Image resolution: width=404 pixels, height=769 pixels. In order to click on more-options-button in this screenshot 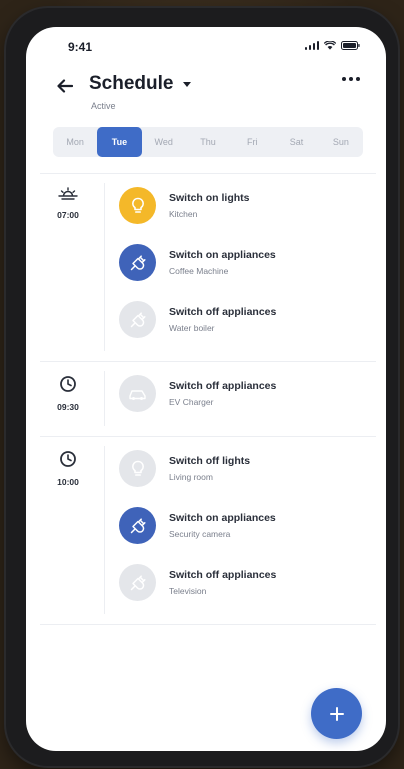, I will do `click(351, 79)`.